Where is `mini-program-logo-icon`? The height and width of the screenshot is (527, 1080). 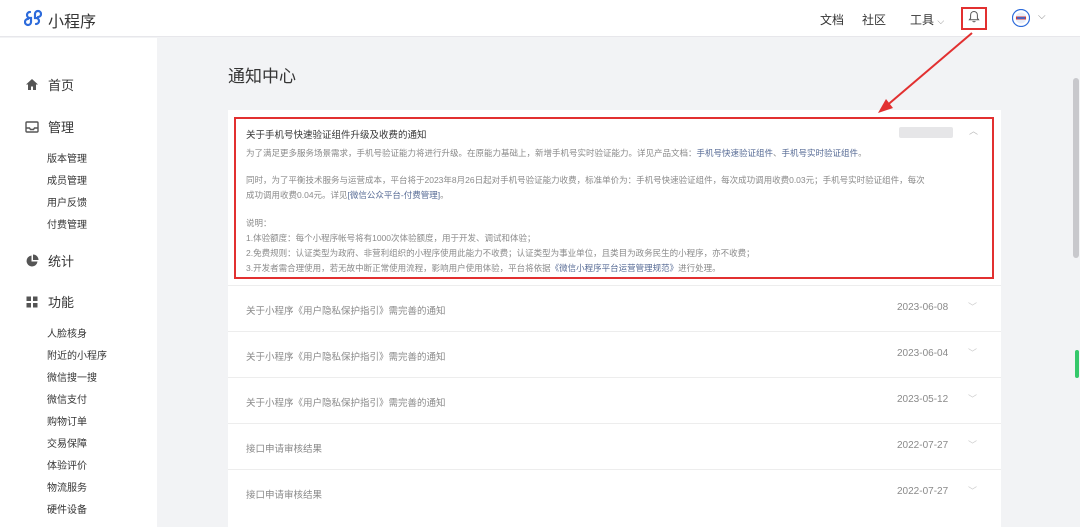 mini-program-logo-icon is located at coordinates (33, 20).